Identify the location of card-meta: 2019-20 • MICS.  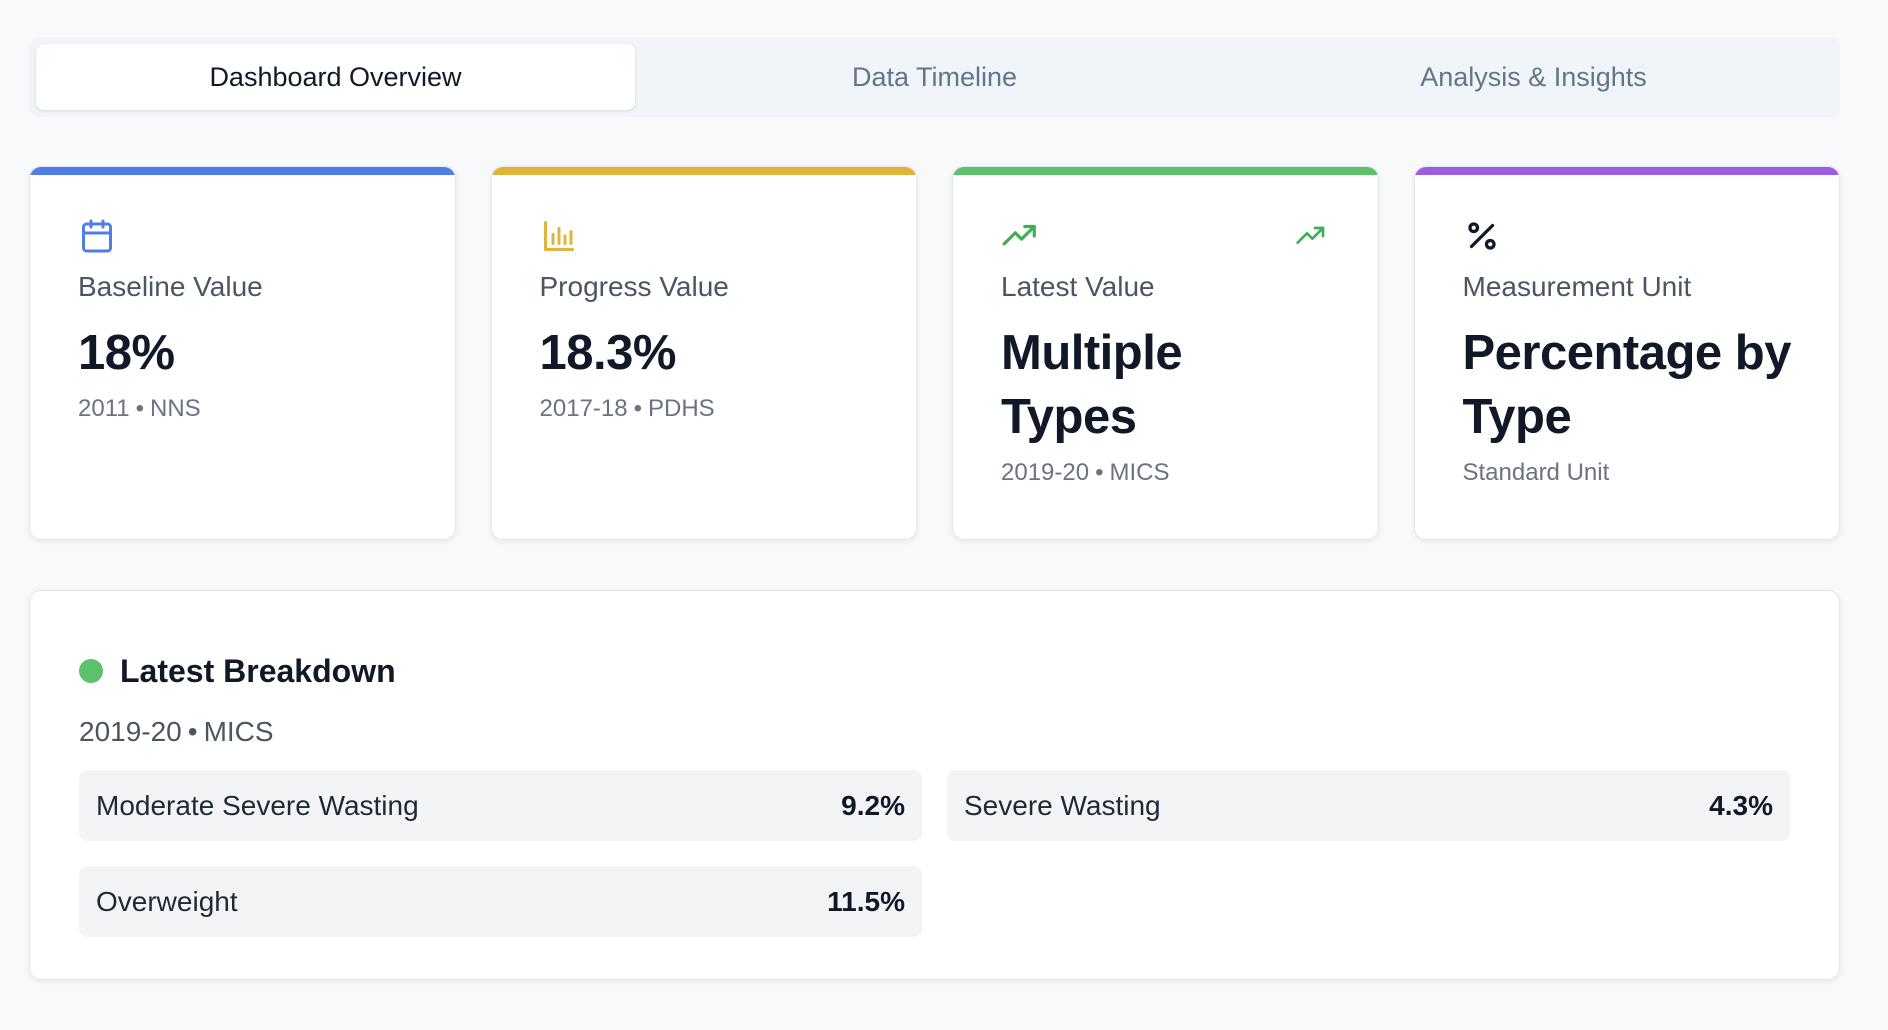
(1165, 473).